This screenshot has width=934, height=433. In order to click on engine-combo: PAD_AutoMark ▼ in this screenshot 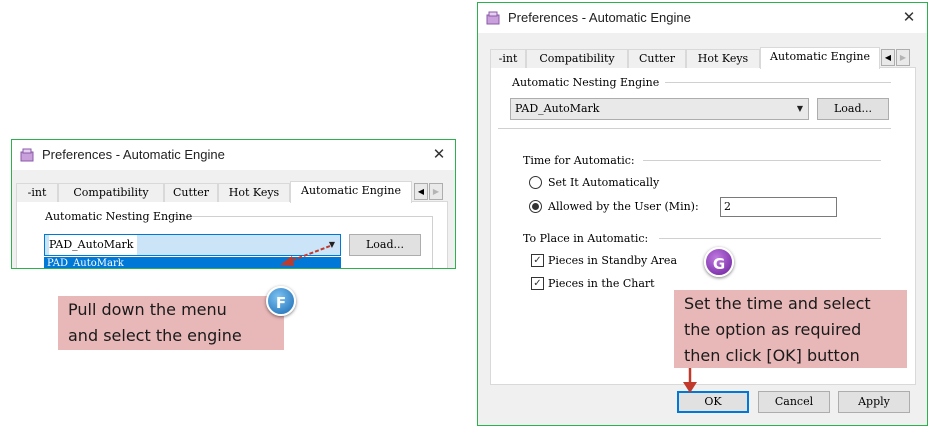, I will do `click(659, 109)`.